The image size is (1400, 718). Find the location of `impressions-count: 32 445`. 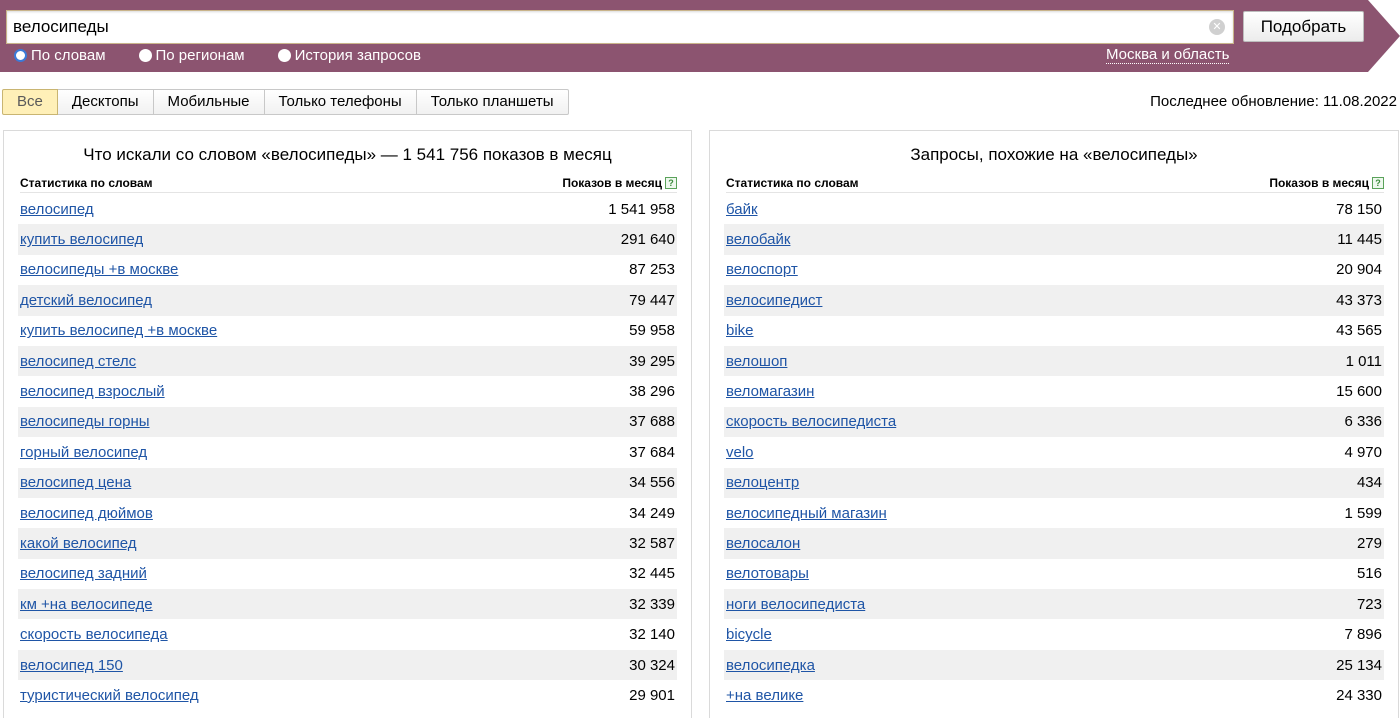

impressions-count: 32 445 is located at coordinates (652, 574).